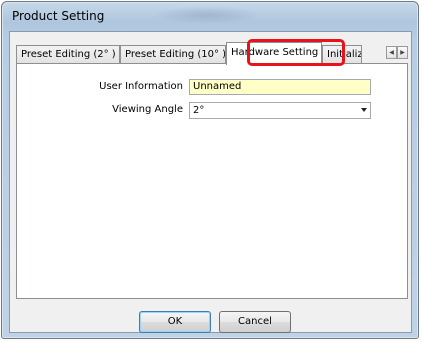 The height and width of the screenshot is (342, 422). What do you see at coordinates (173, 54) in the screenshot?
I see `tab-preset-editing-10: Preset Editing (10° )` at bounding box center [173, 54].